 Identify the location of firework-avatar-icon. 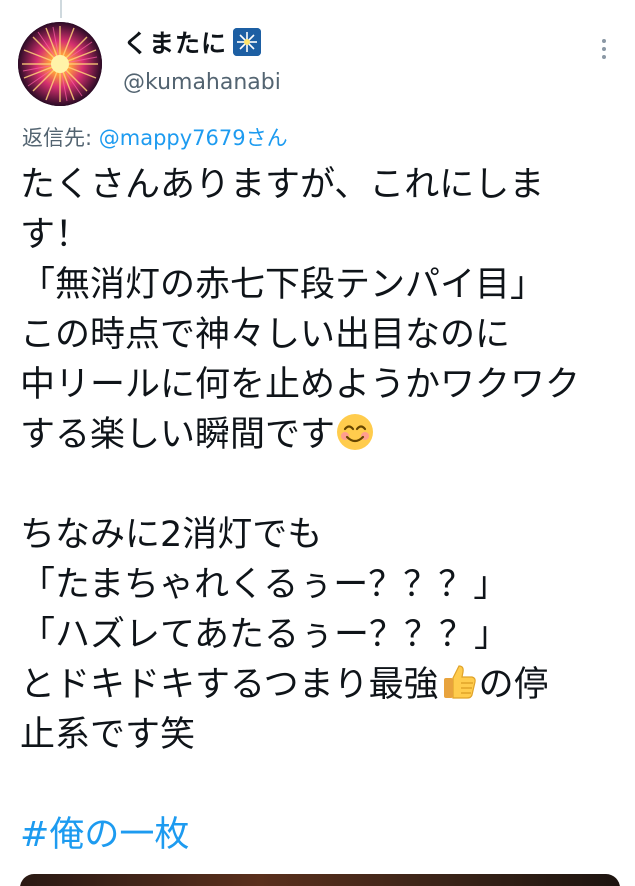
(60, 64).